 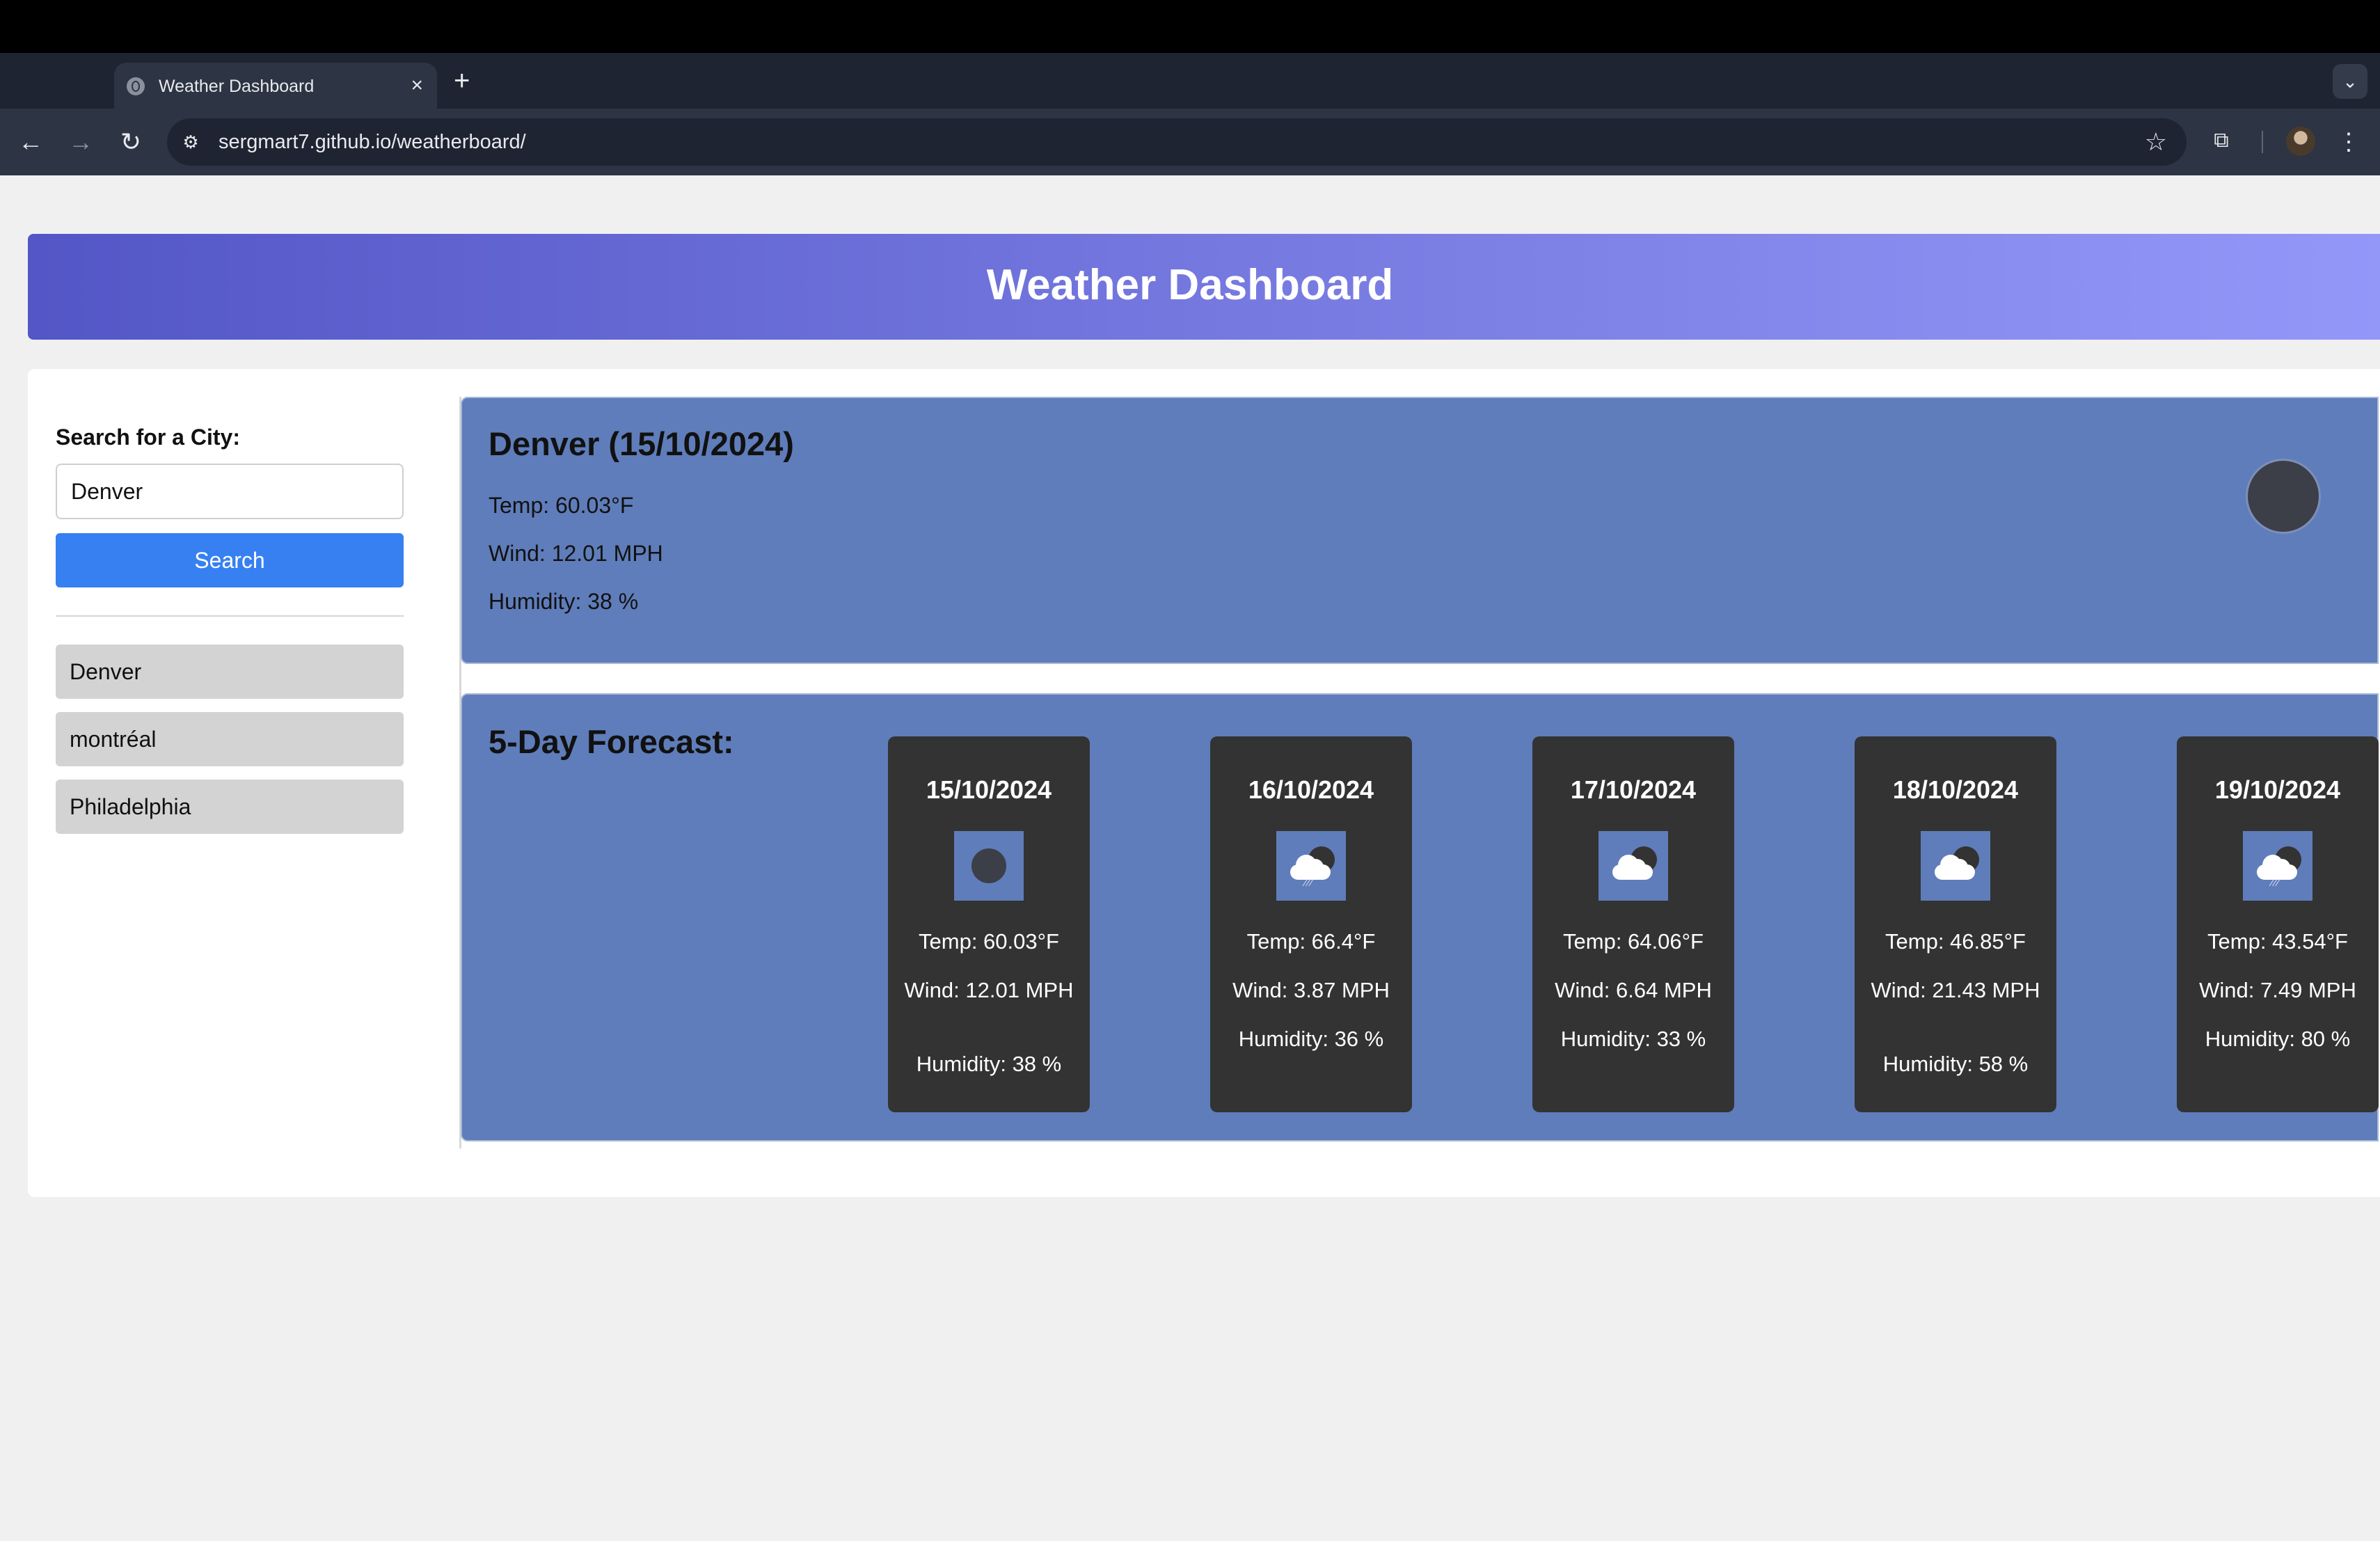 I want to click on address-bar: ⚙ sergmart7.github.io/weatherboard/ ☆, so click(x=1177, y=142).